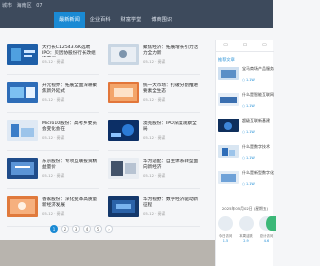 This screenshot has height=266, width=320. Describe the element at coordinates (87, 229) in the screenshot. I see `page-4-button: 4` at that location.